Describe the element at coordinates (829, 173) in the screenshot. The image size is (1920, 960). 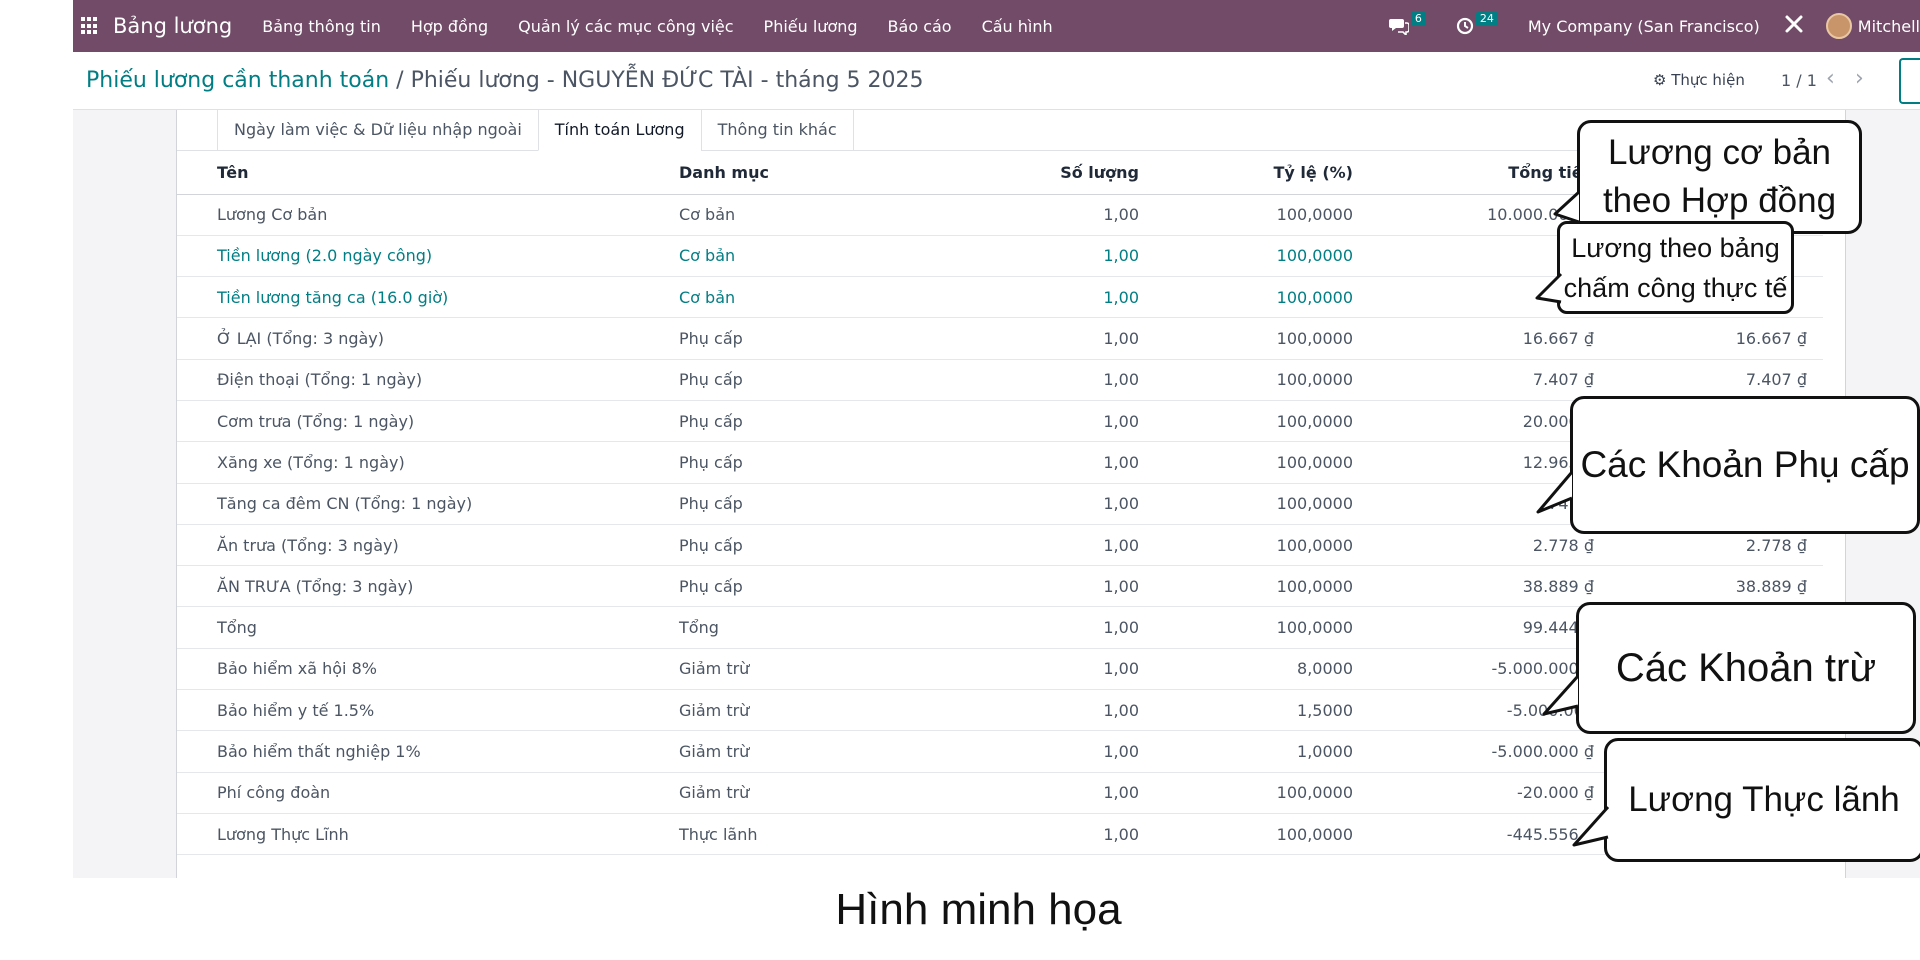
I see `column-category: Danh mục` at that location.